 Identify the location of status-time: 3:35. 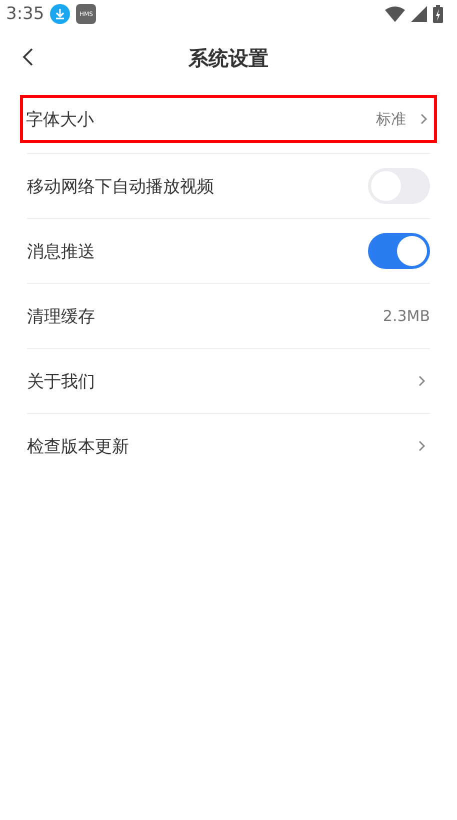
(25, 14).